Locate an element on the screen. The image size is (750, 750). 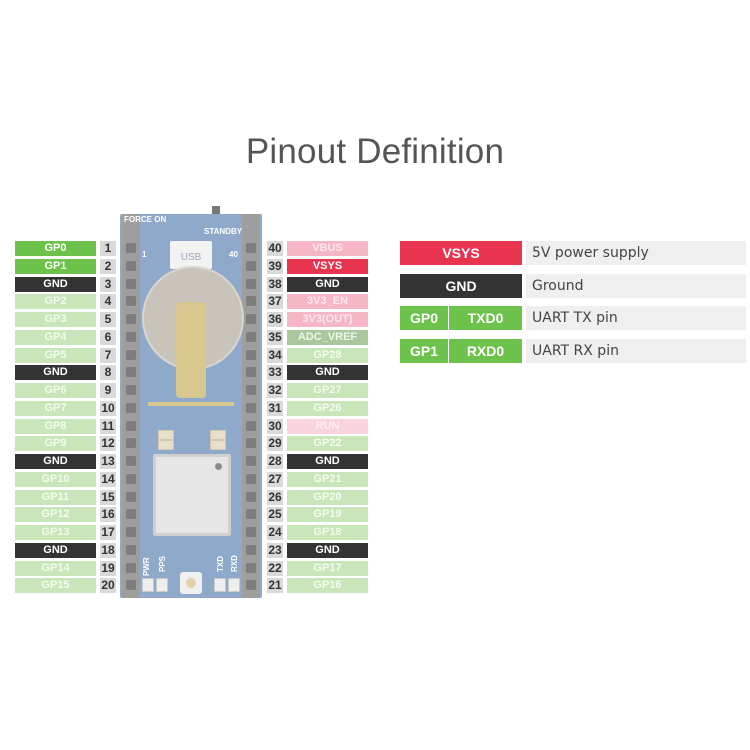
pin-label: RUN is located at coordinates (327, 426).